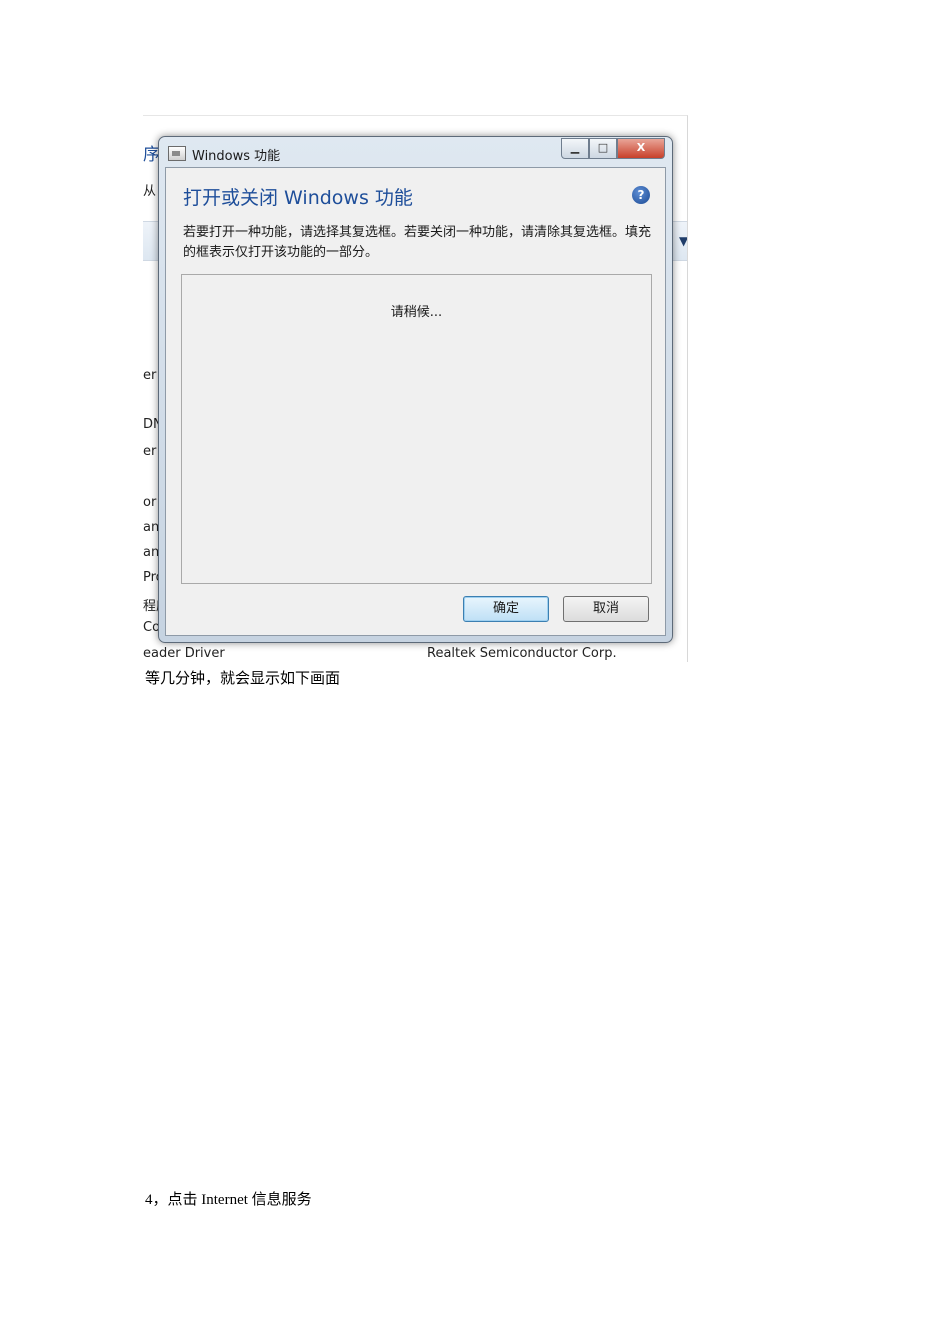  I want to click on document-step-text: 4，点击 Internet 信息服务, so click(228, 1200).